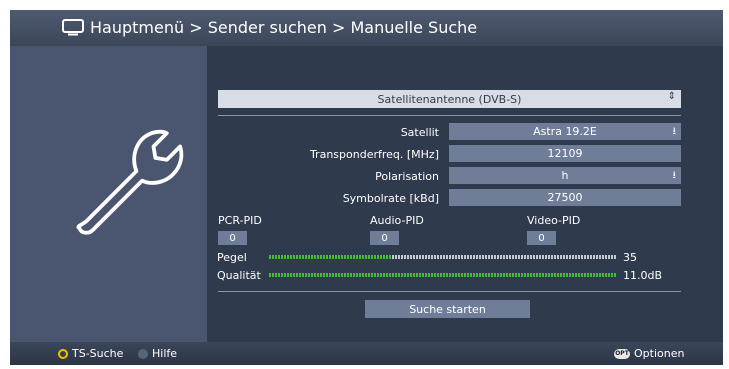  Describe the element at coordinates (671, 96) in the screenshot. I see `up-down-arrow-icon: ⇕` at that location.